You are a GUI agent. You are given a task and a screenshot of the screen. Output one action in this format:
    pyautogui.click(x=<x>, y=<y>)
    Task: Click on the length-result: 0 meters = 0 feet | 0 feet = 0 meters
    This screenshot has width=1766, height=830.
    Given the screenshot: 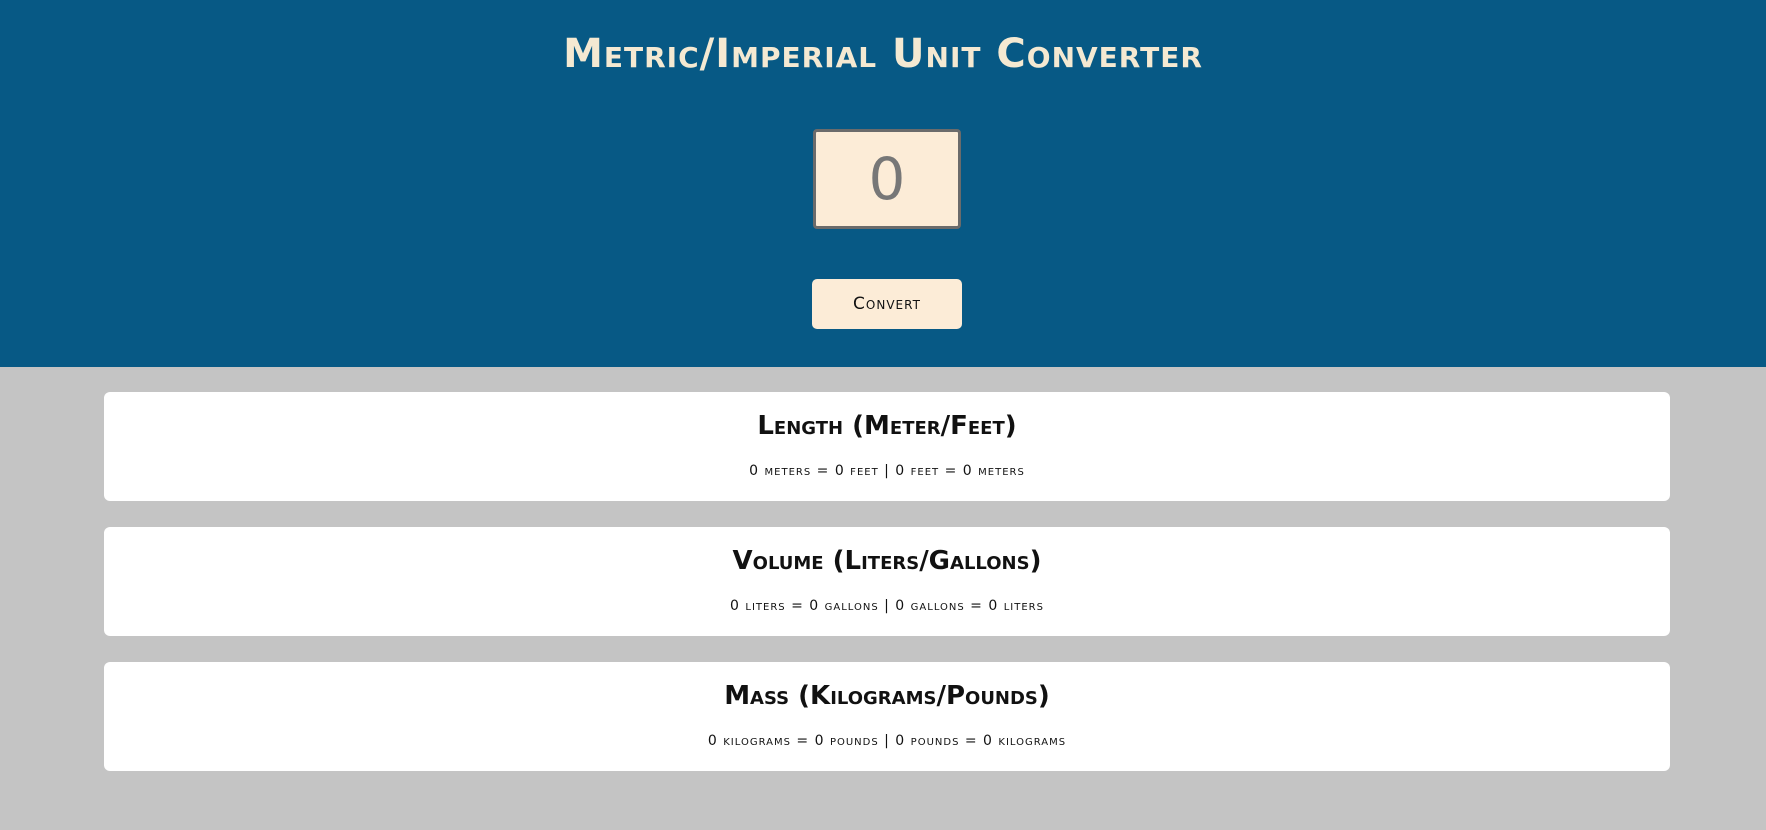 What is the action you would take?
    pyautogui.click(x=887, y=471)
    